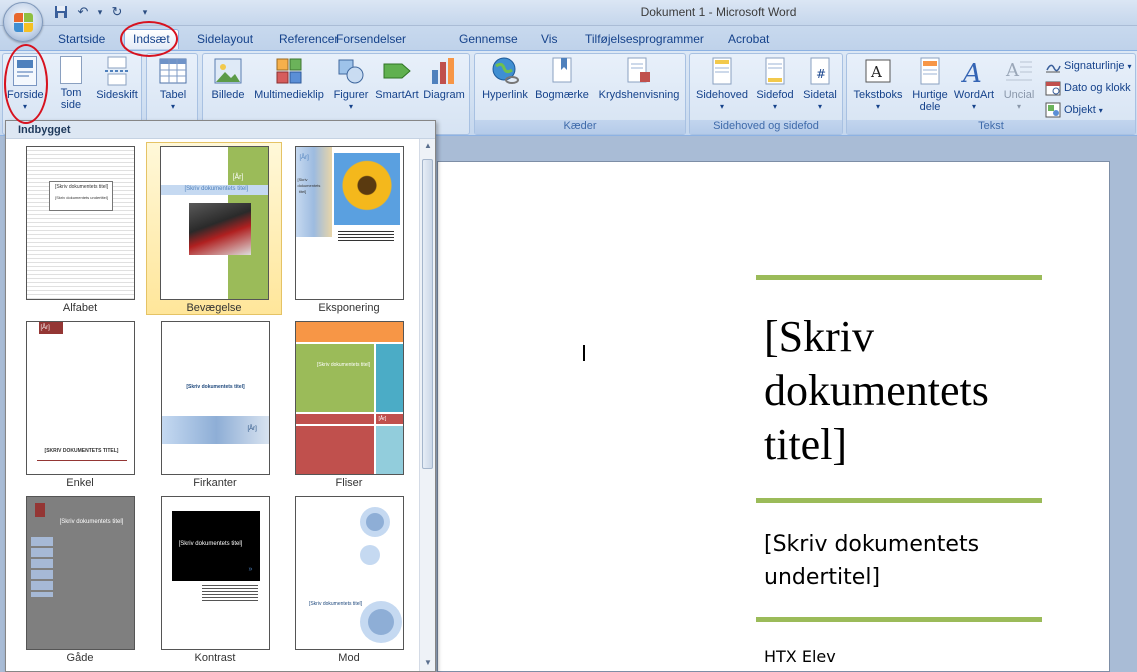 The height and width of the screenshot is (672, 1137). What do you see at coordinates (930, 95) in the screenshot?
I see `hurtige-dele-label-1: Hurtige` at bounding box center [930, 95].